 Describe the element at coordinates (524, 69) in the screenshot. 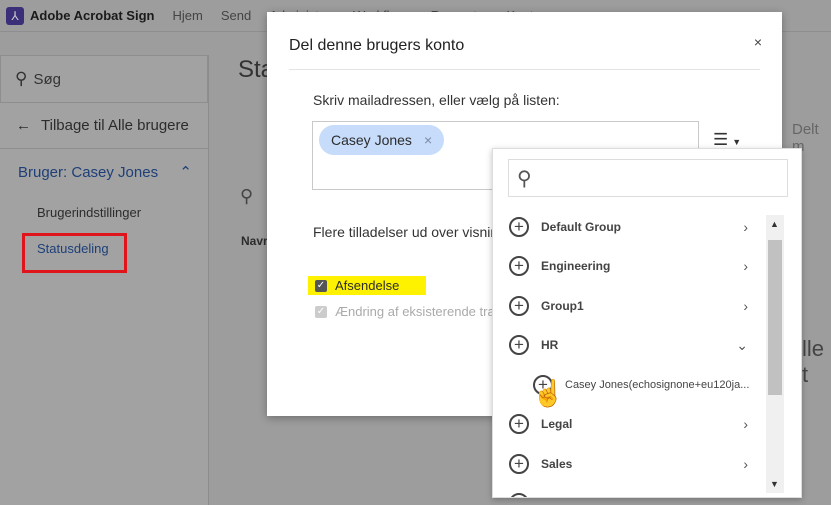

I see `divider` at that location.